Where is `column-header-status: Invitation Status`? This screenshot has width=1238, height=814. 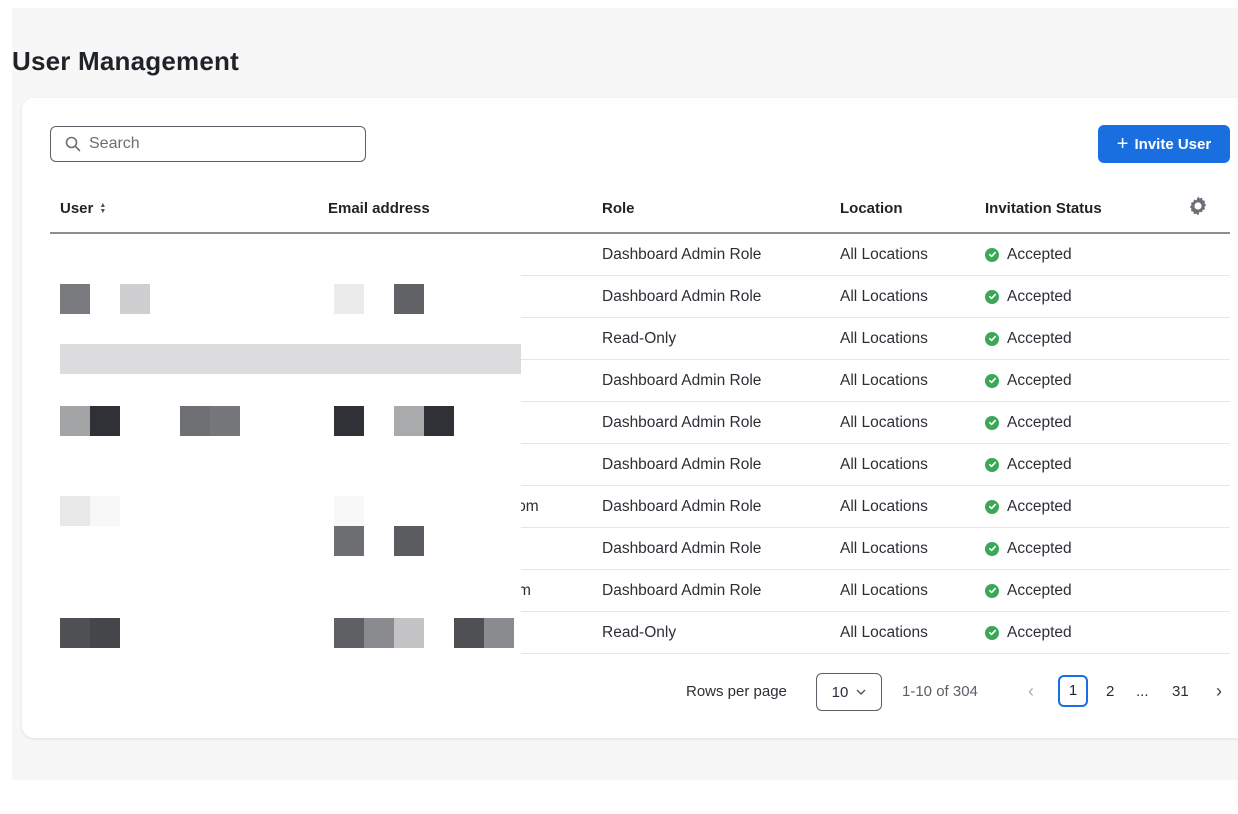
column-header-status: Invitation Status is located at coordinates (1043, 208).